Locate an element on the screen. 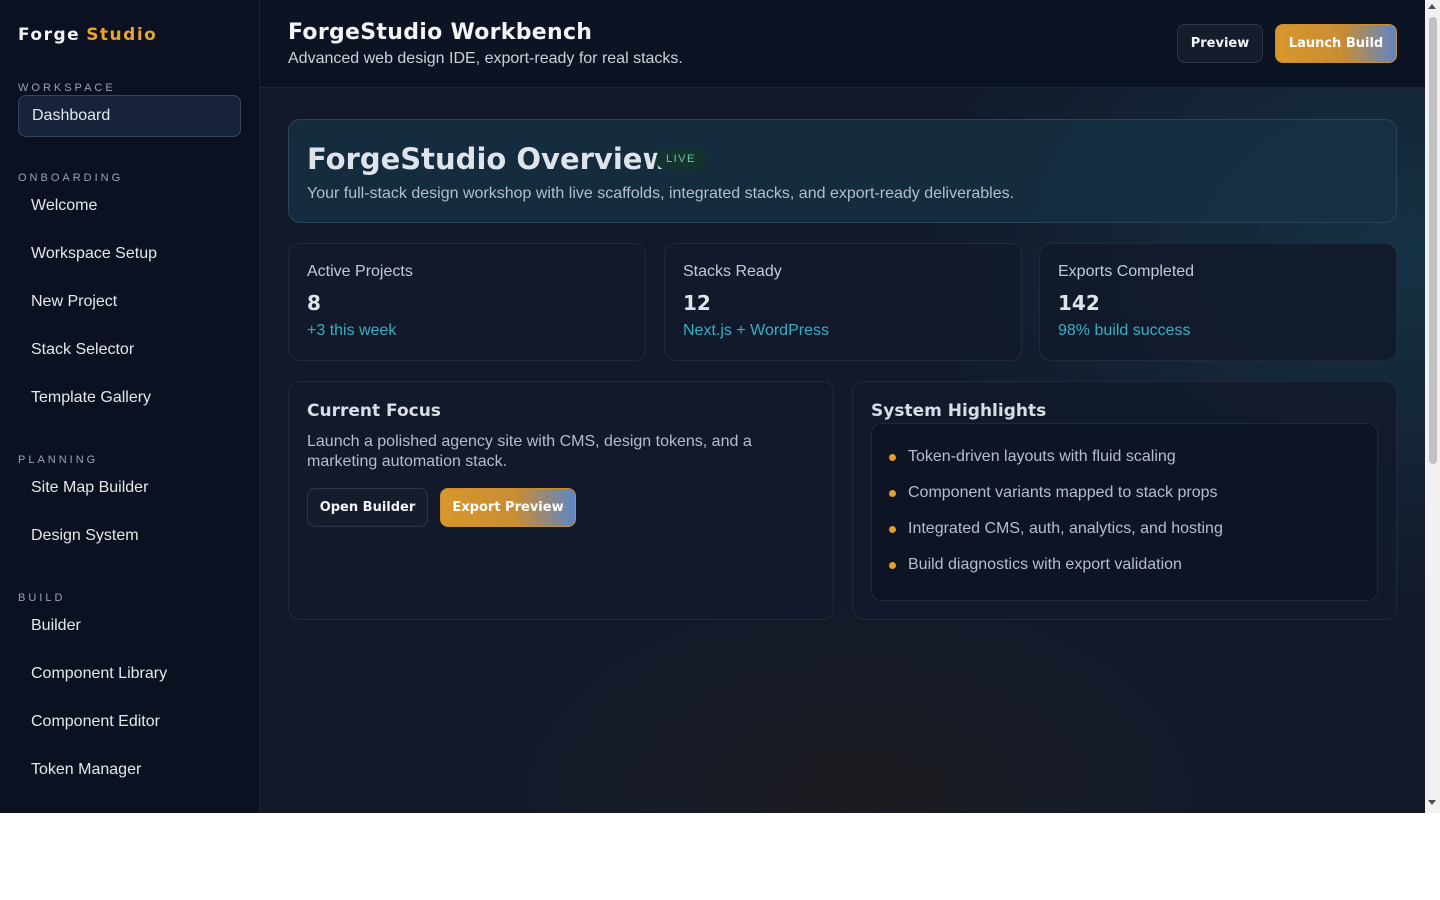 Image resolution: width=1440 pixels, height=900 pixels. sidebar-section-build: BUILD is located at coordinates (42, 598).